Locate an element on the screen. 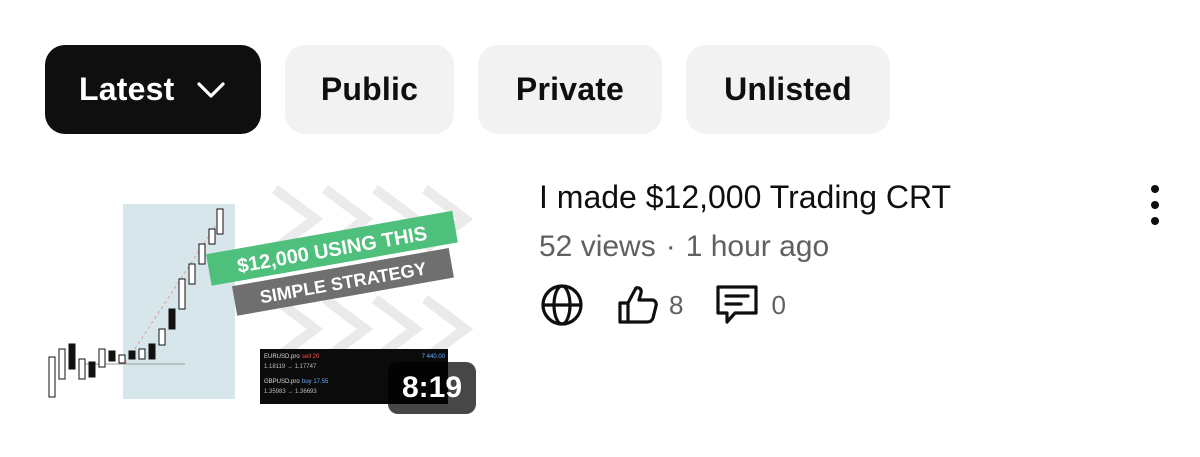 Image resolution: width=1200 pixels, height=457 pixels. globe-icon is located at coordinates (562, 305).